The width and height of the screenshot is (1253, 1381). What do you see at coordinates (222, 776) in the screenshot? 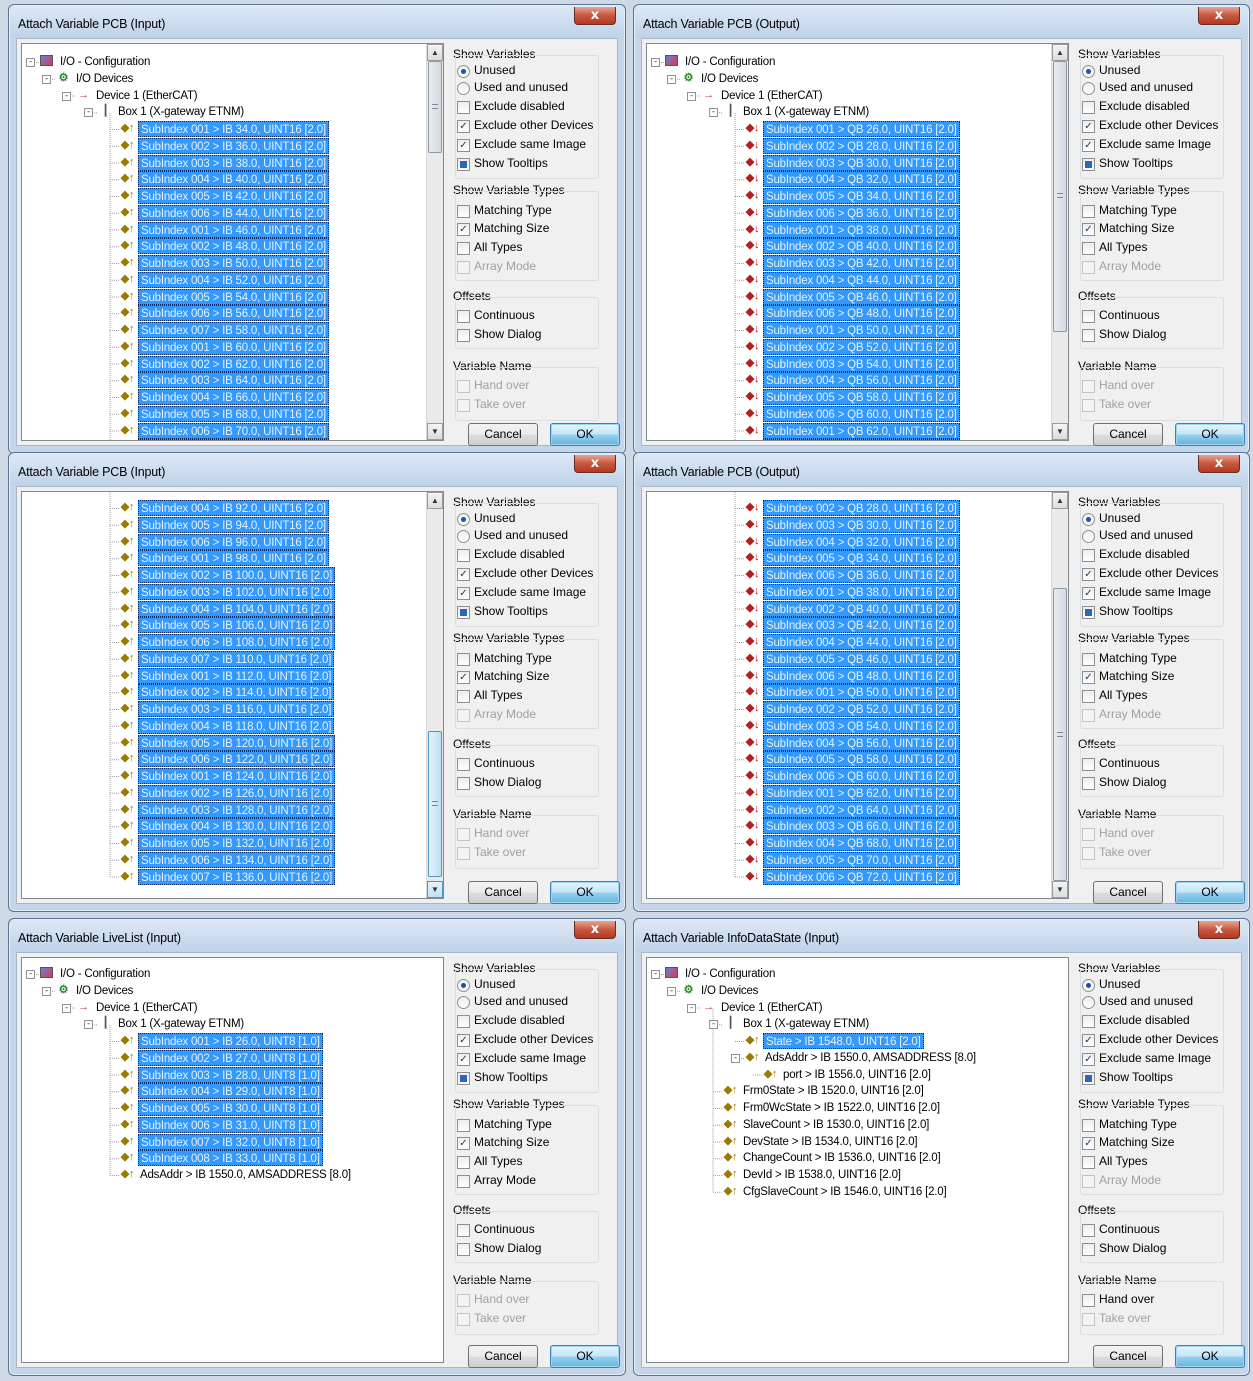
I see `tree-row-selected: ◆↑ SubIndex 001 > IB 124.0, UINT16 [2.0]` at bounding box center [222, 776].